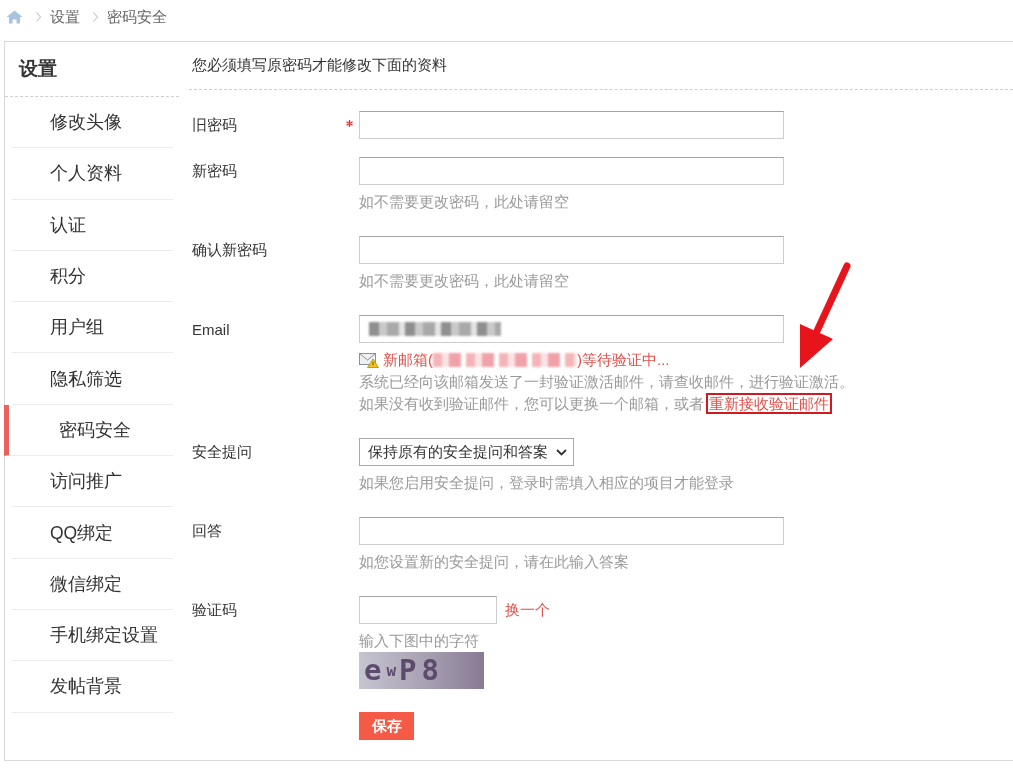  I want to click on field-label: 确认新密码, so click(229, 250).